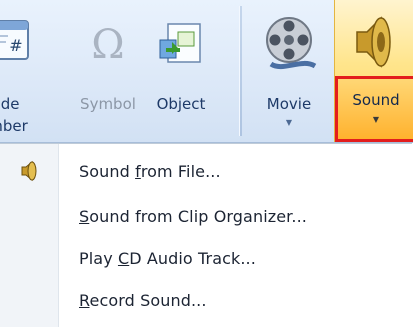  Describe the element at coordinates (376, 119) in the screenshot. I see `sound-dropdown-caret: ▼` at that location.